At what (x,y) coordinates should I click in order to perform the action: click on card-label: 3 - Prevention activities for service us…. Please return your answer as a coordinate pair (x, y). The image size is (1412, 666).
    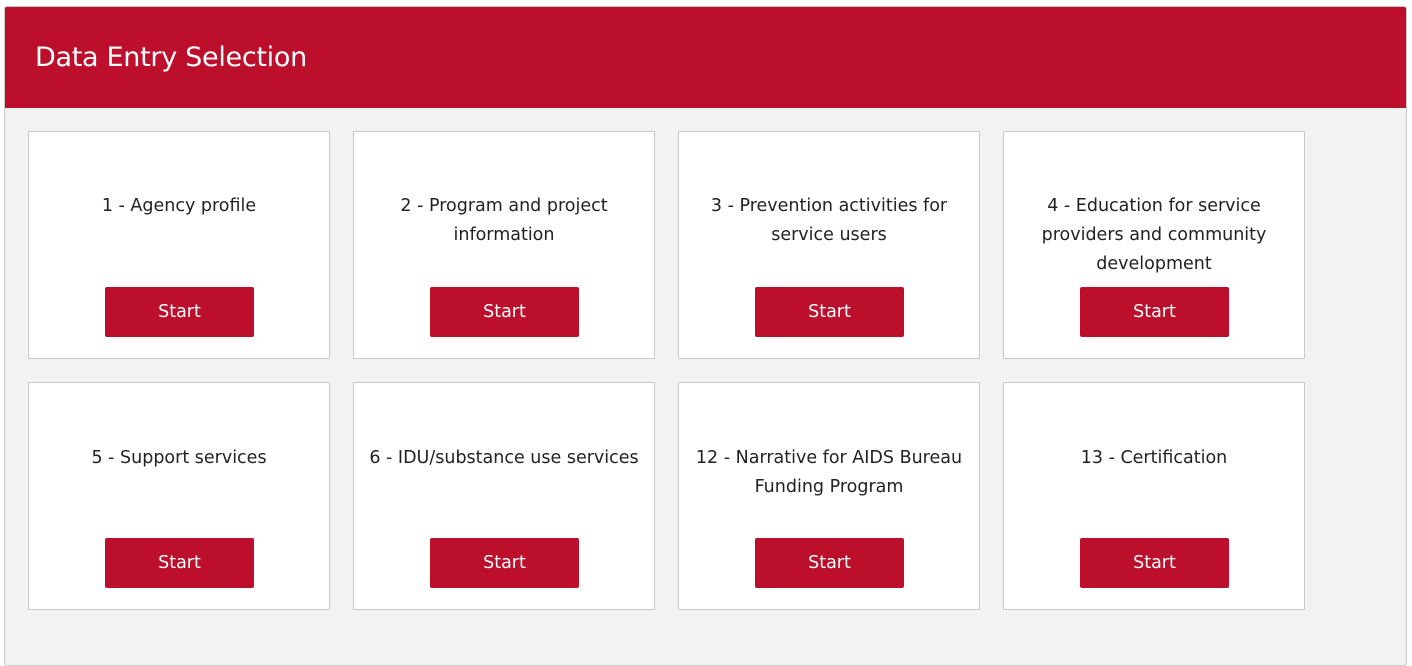
    Looking at the image, I should click on (829, 220).